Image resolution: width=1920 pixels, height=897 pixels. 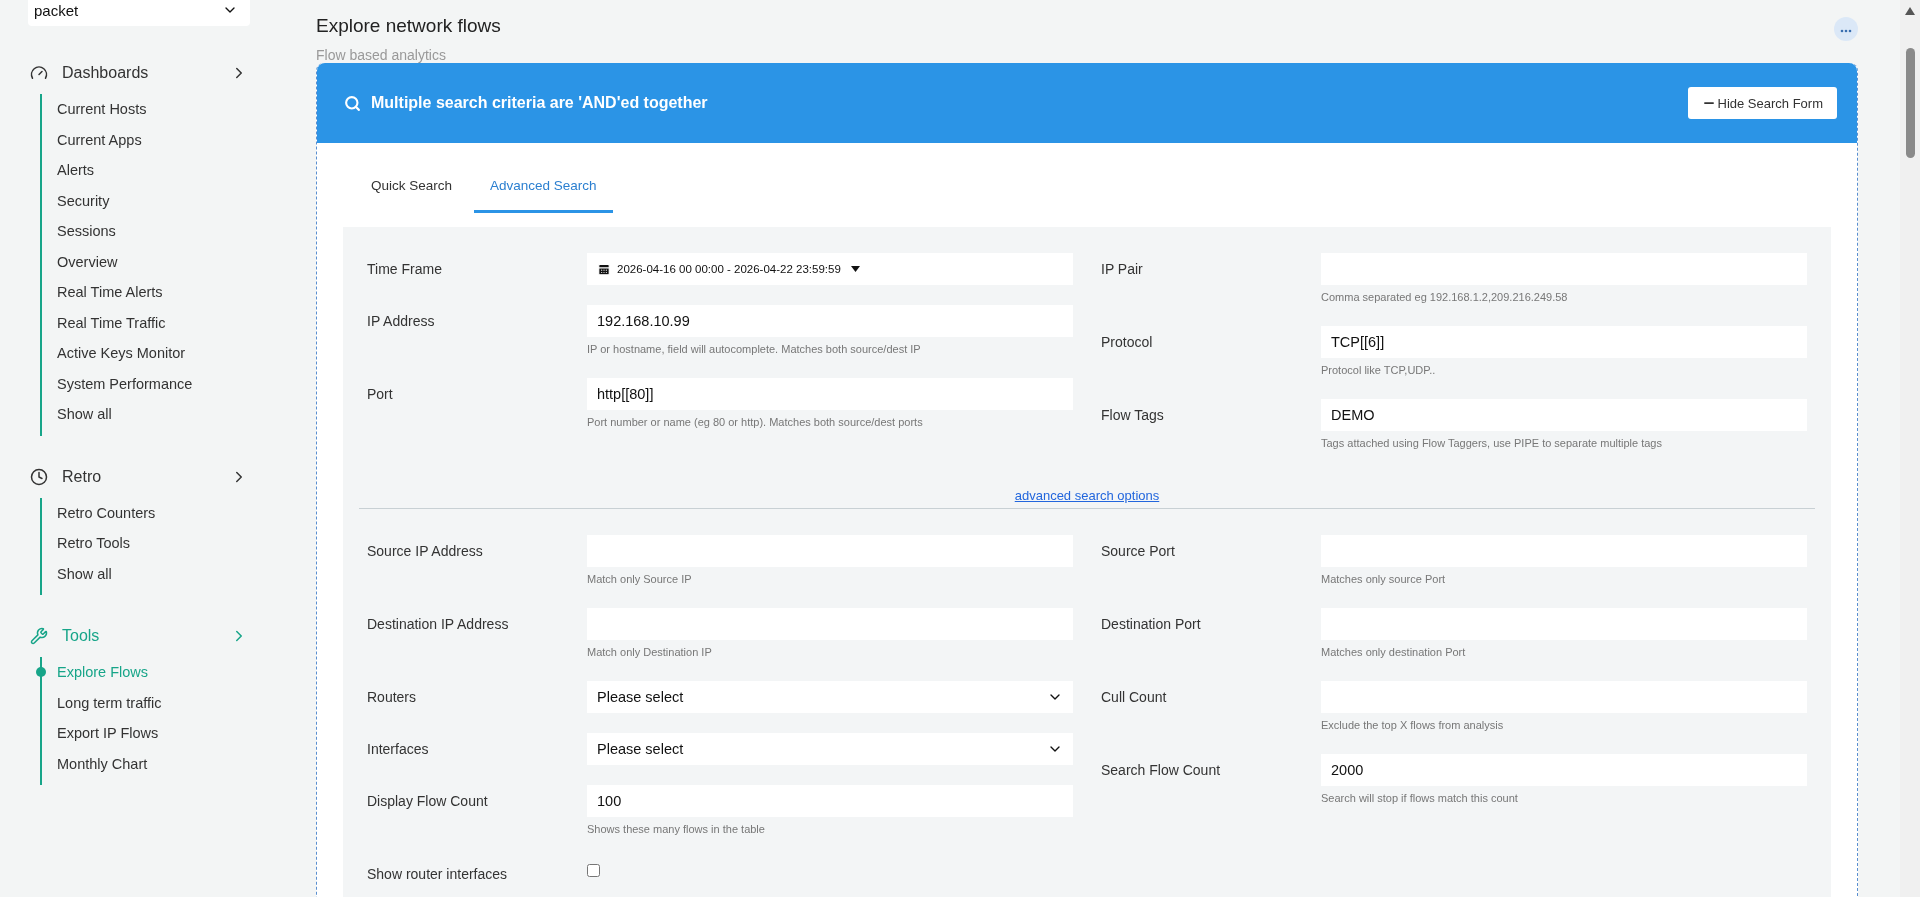 What do you see at coordinates (166, 109) in the screenshot?
I see `sidebar-item: Current Hosts` at bounding box center [166, 109].